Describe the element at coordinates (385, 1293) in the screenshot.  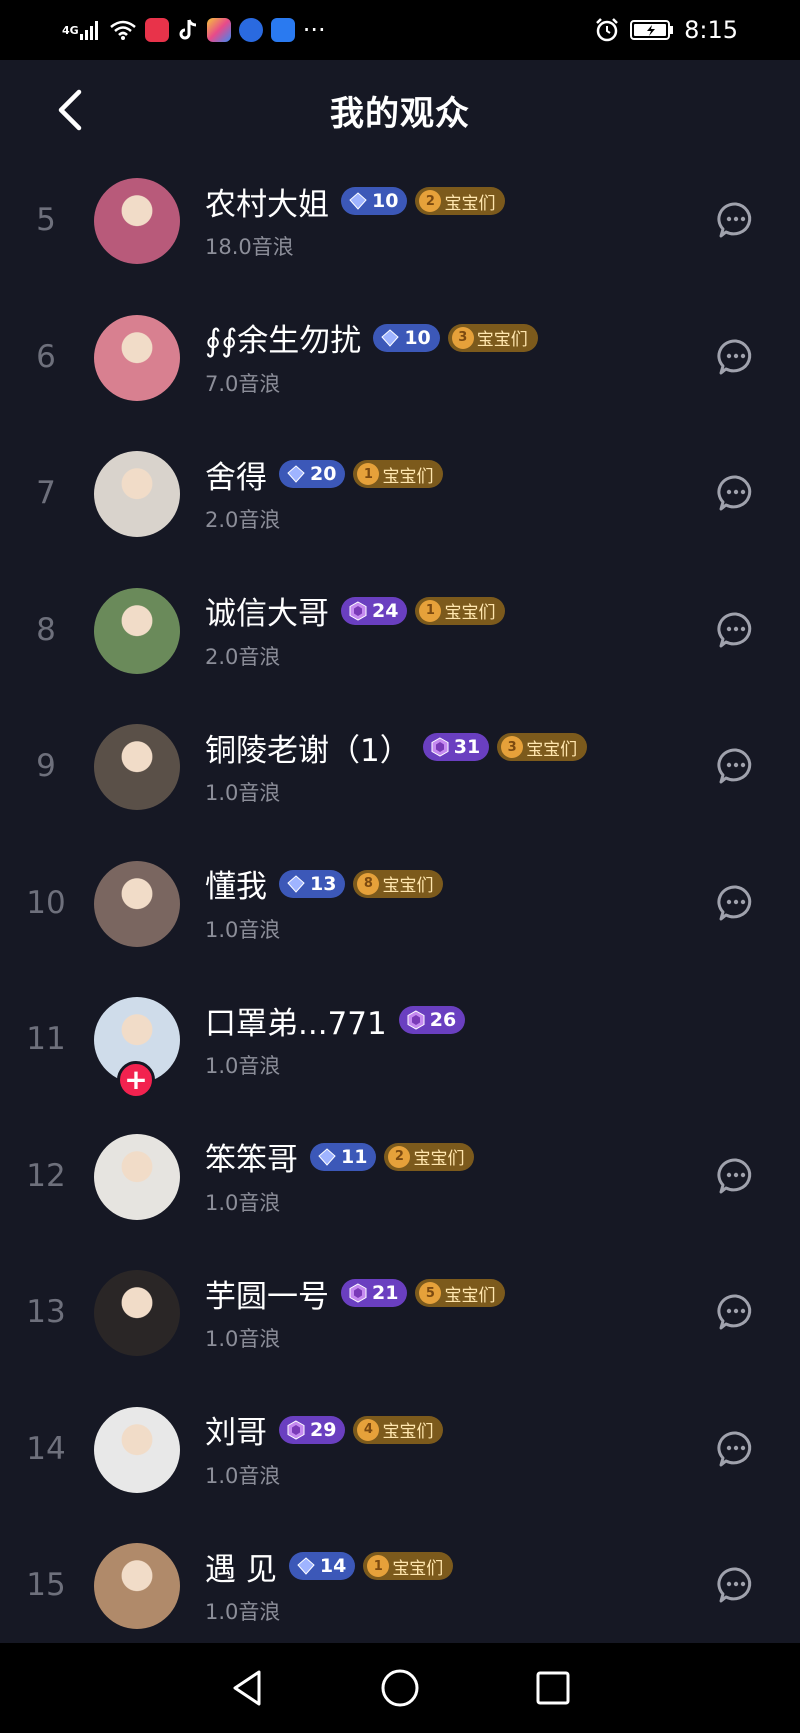
I see `fan-level: 21` at that location.